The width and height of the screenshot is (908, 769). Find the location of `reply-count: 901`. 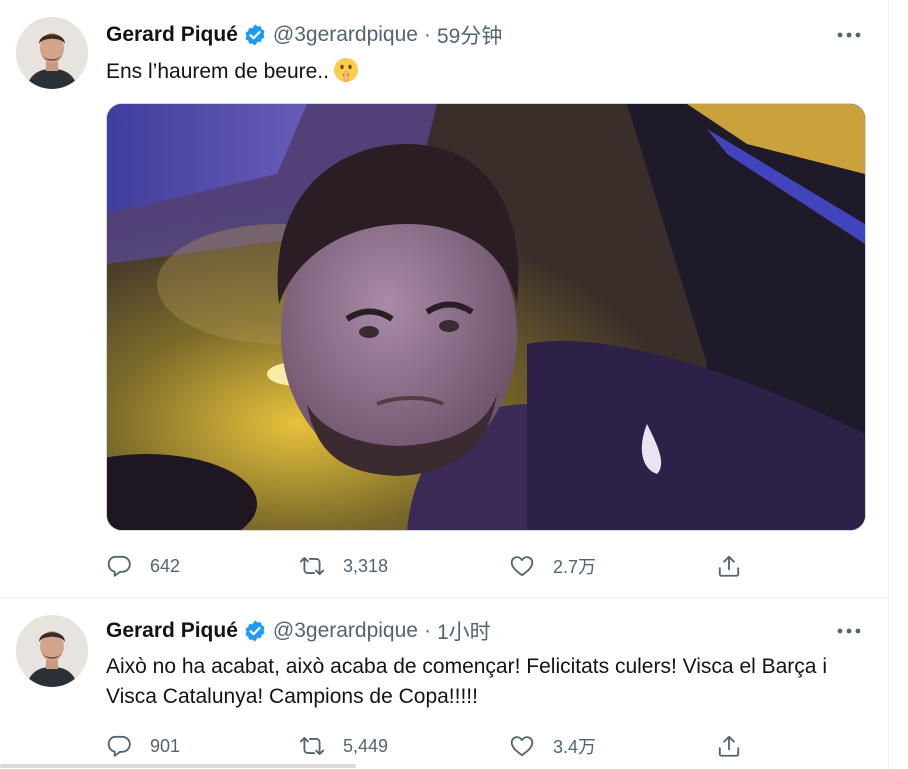

reply-count: 901 is located at coordinates (165, 745).